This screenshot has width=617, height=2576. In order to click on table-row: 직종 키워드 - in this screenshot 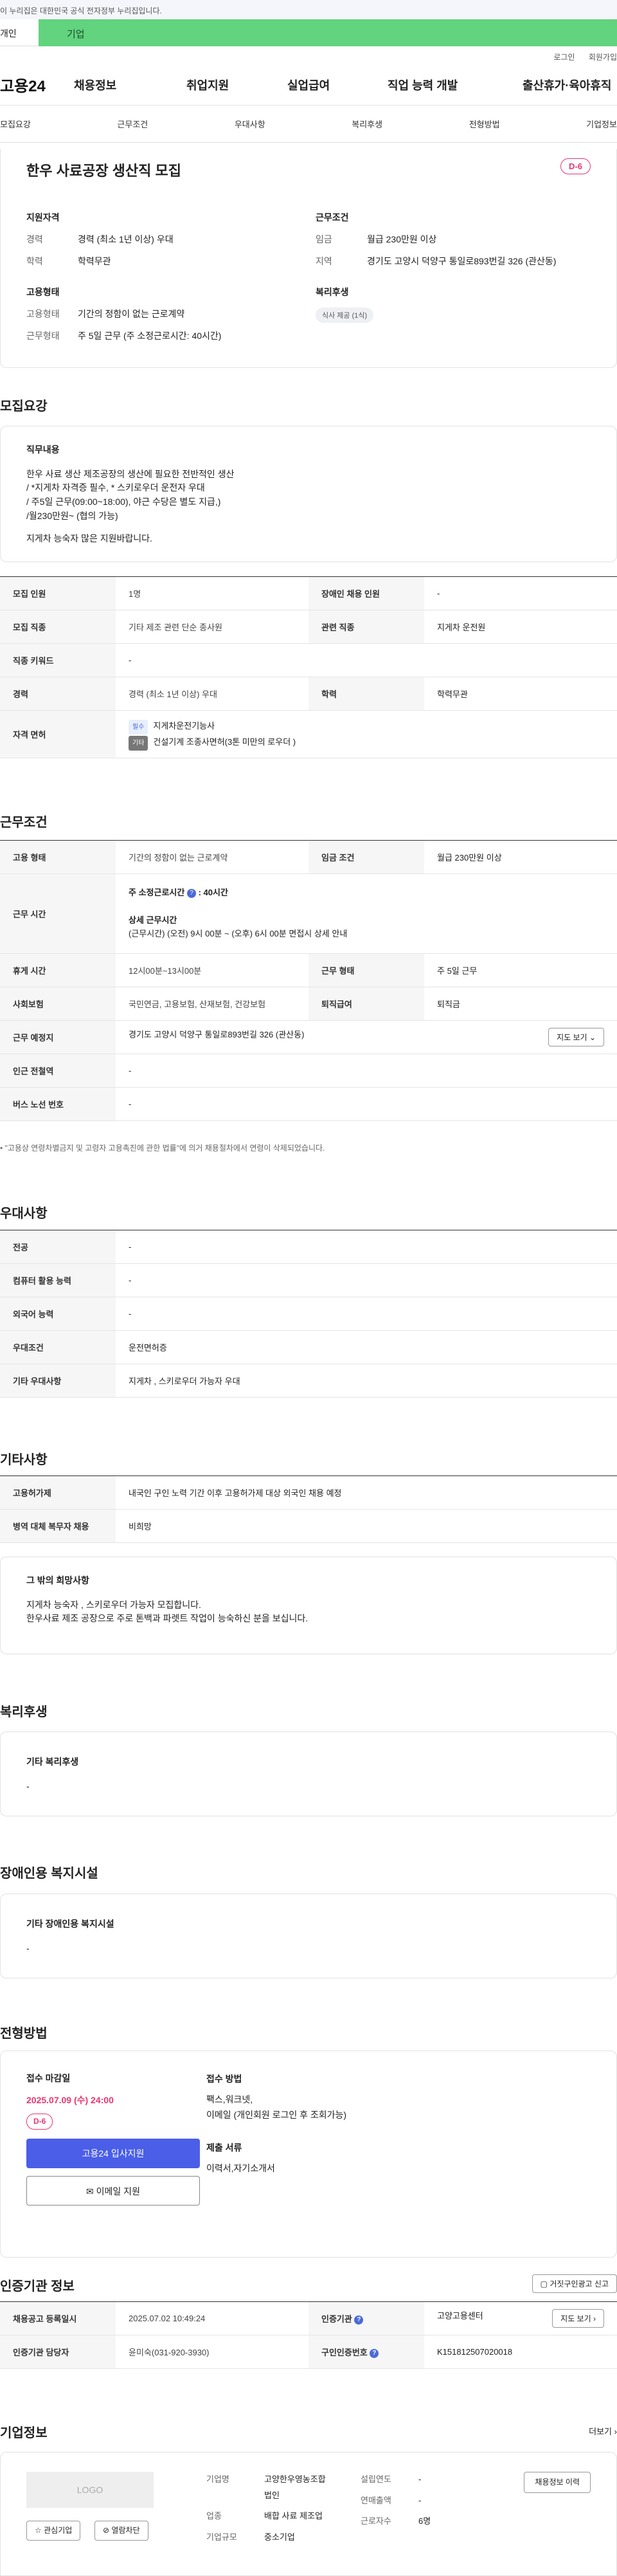, I will do `click(308, 660)`.